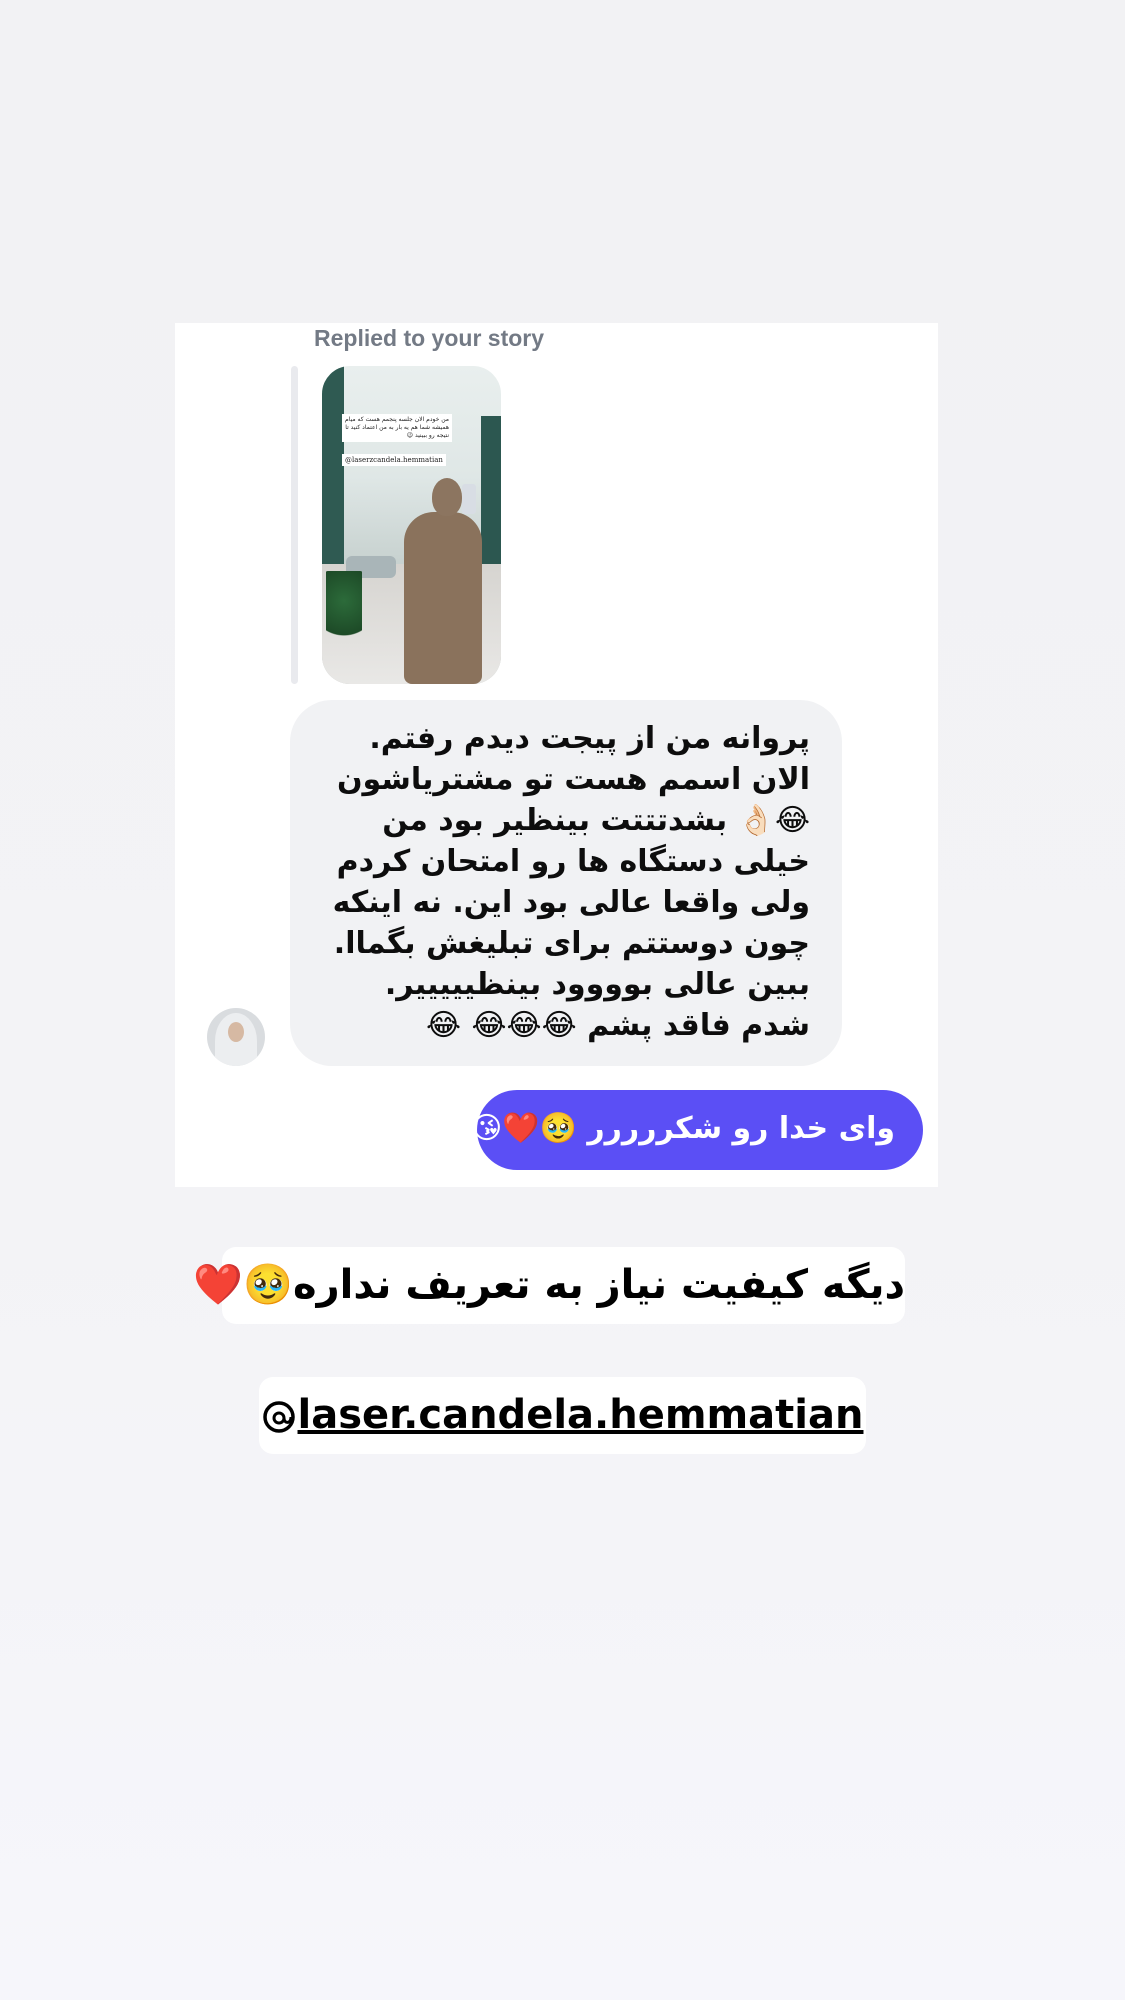 The image size is (1125, 2000). I want to click on story-mention-tag: @laserzcandela.hemmatian, so click(394, 460).